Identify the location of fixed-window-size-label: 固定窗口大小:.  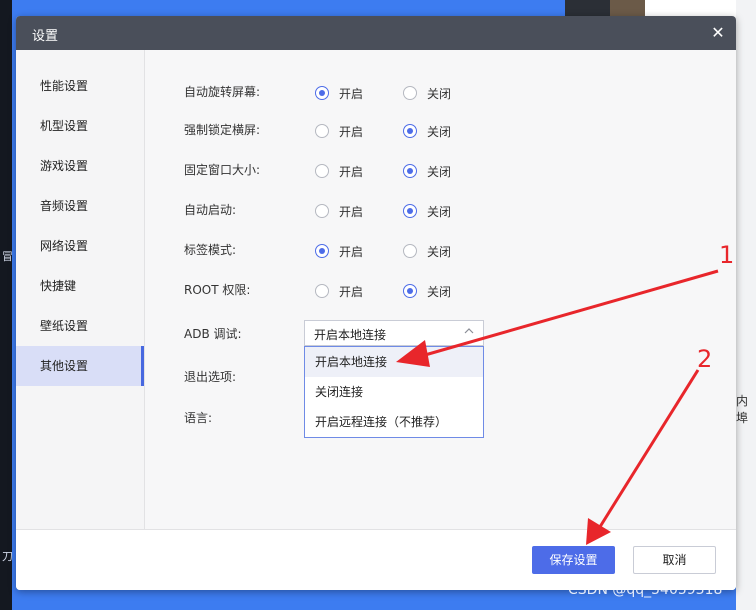
(222, 170).